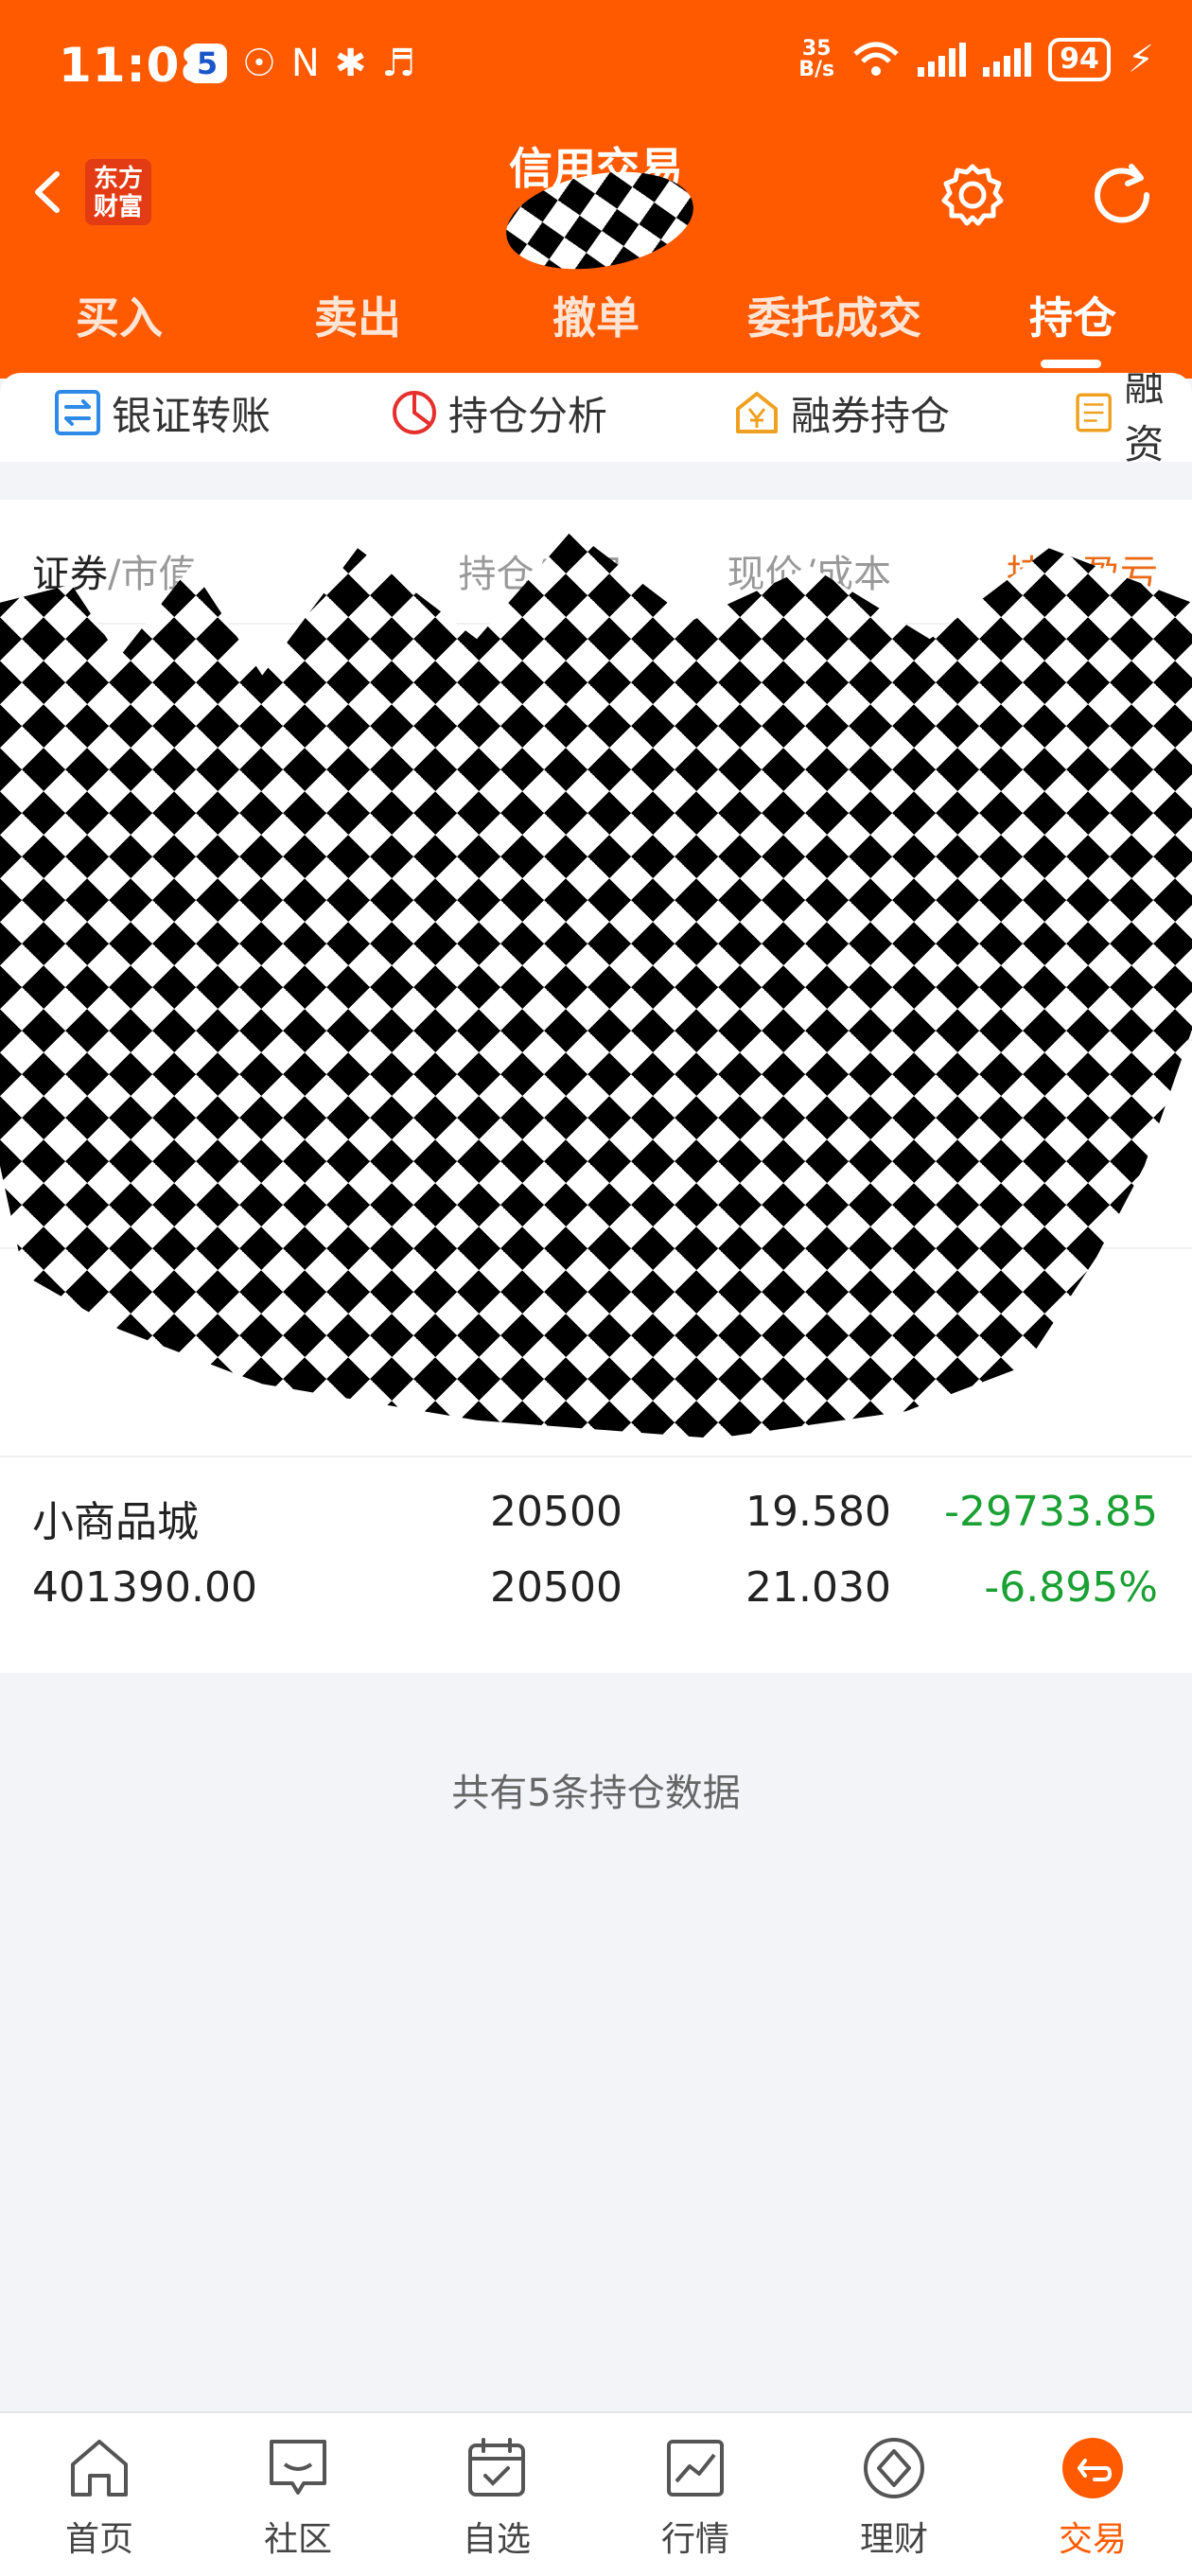  What do you see at coordinates (1079, 59) in the screenshot?
I see `battery-icon: 94` at bounding box center [1079, 59].